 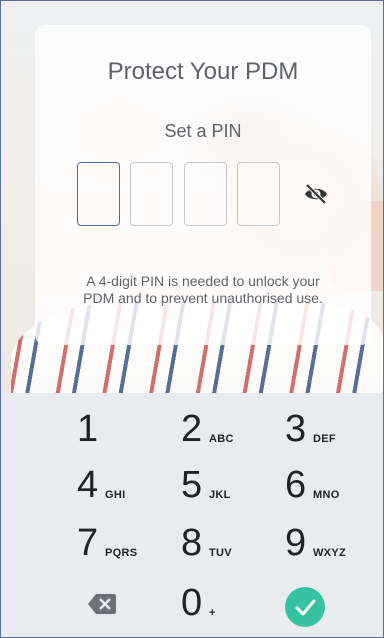 I want to click on key-4-digit: 4, so click(x=88, y=485).